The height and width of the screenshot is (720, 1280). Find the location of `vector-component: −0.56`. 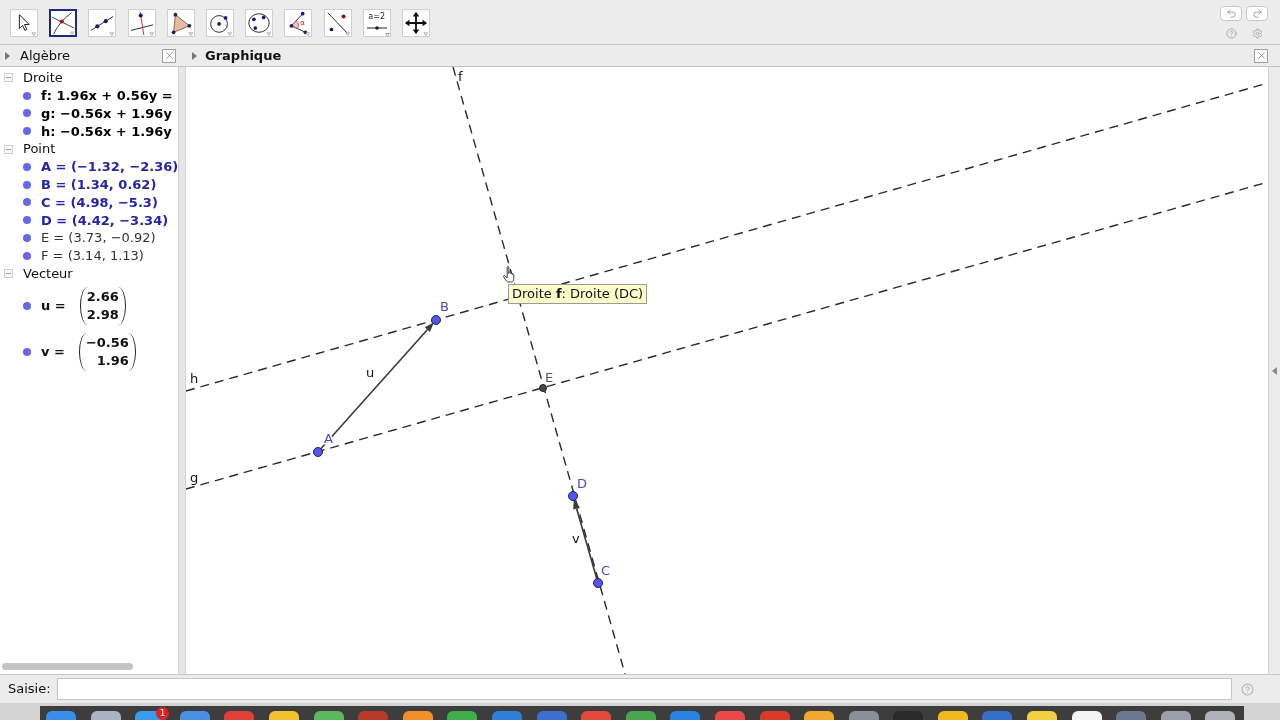

vector-component: −0.56 is located at coordinates (107, 342).